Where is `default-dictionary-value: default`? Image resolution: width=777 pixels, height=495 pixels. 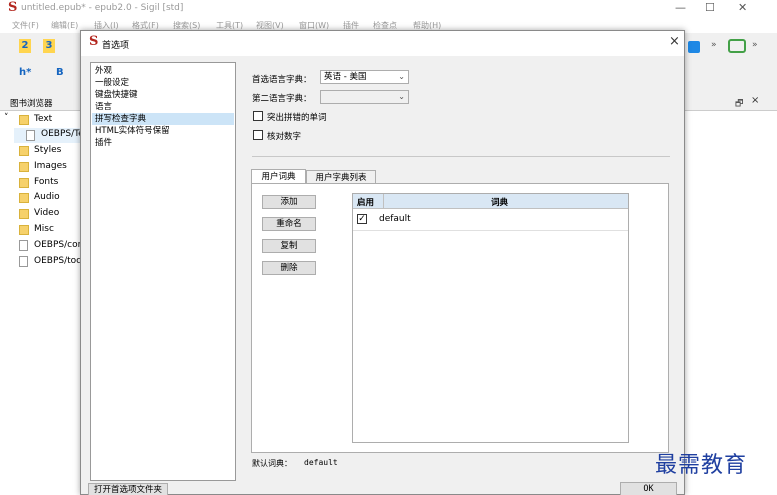 default-dictionary-value: default is located at coordinates (321, 462).